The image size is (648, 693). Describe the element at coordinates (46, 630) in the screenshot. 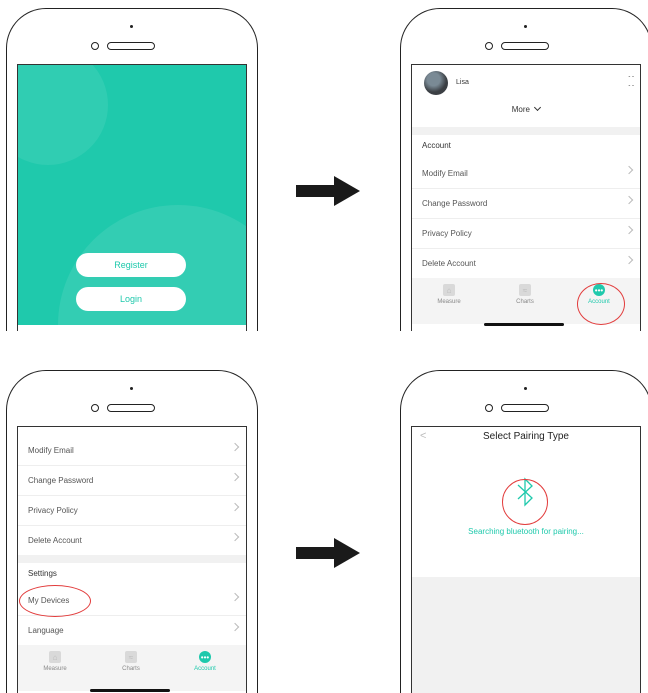

I see `row-label: Language` at that location.